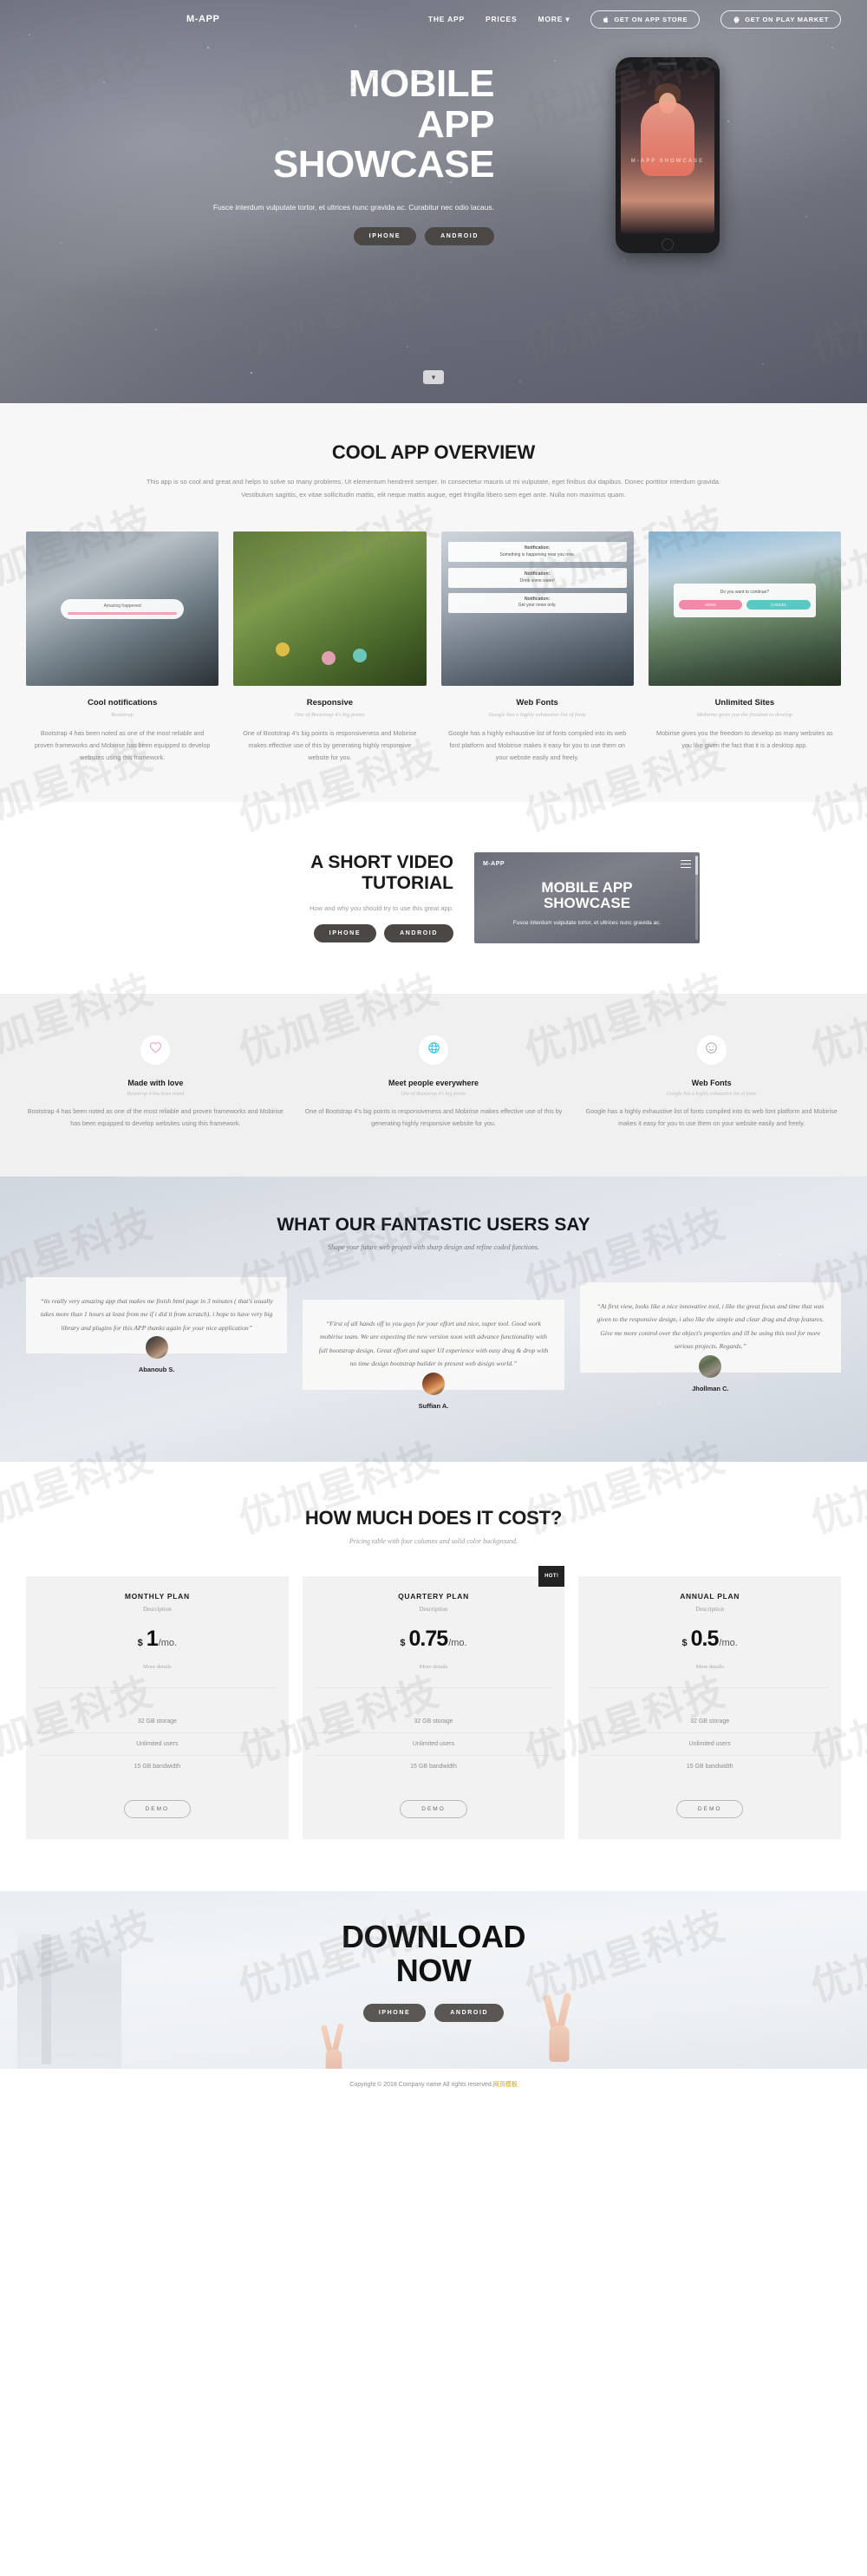 This screenshot has width=867, height=2576. What do you see at coordinates (494, 865) in the screenshot?
I see `video-preview-brand: M-APP` at bounding box center [494, 865].